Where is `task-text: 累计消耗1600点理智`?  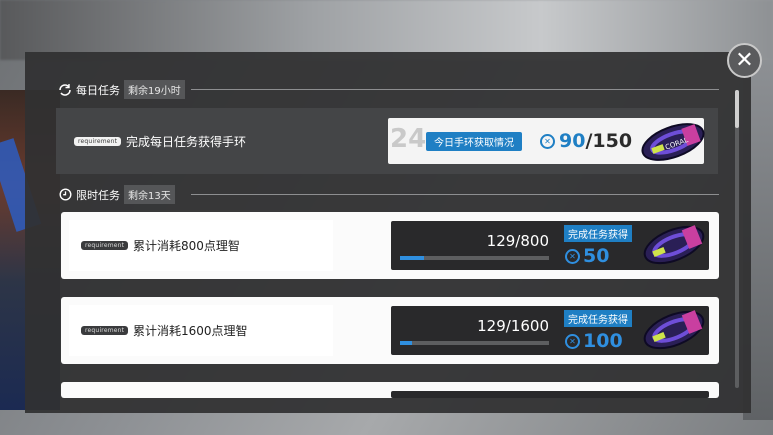
task-text: 累计消耗1600点理智 is located at coordinates (190, 331).